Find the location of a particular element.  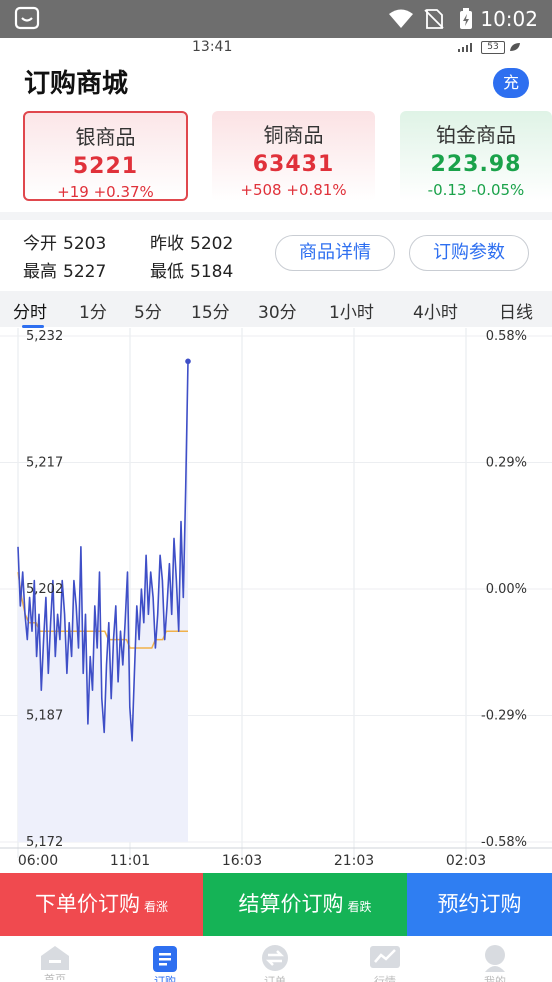

nav-home-label: 首页 is located at coordinates (55, 976).